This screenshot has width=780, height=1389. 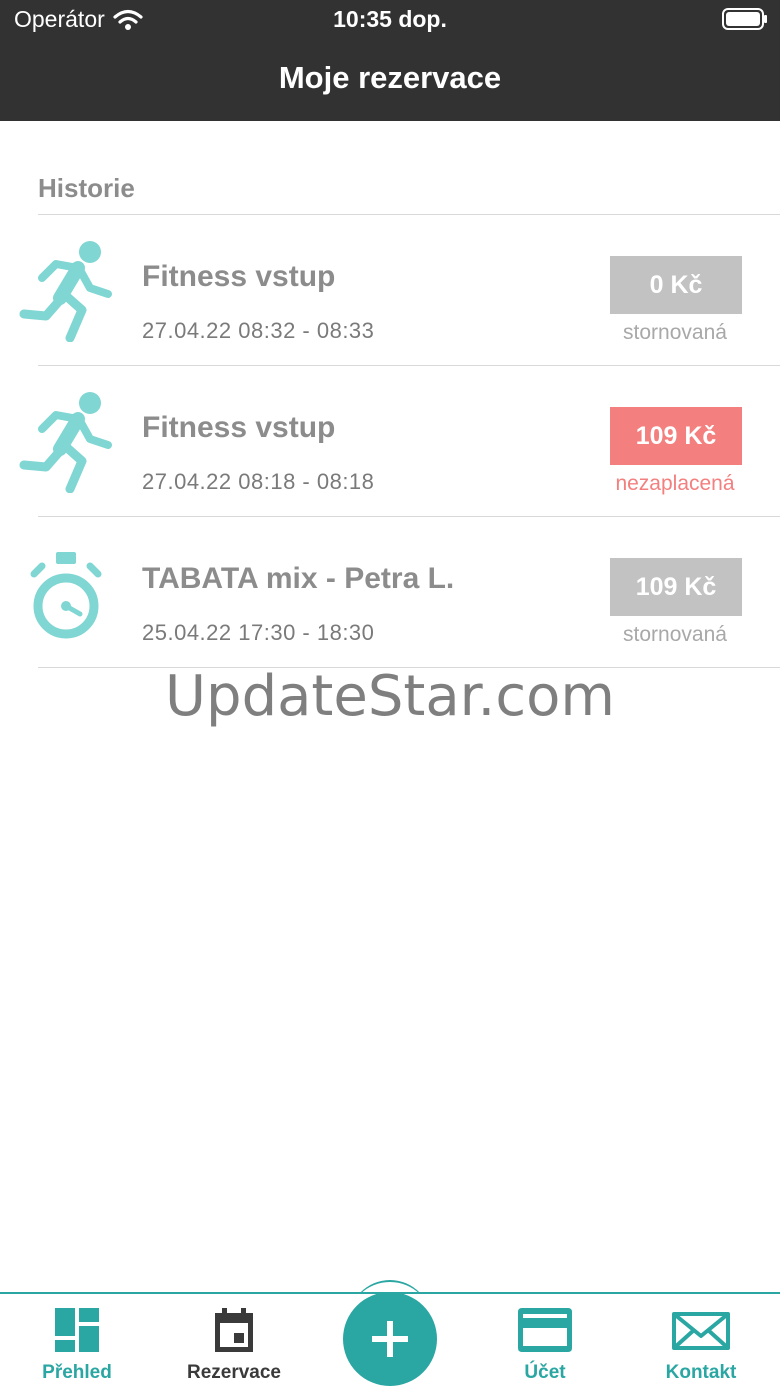 What do you see at coordinates (390, 19) in the screenshot?
I see `status-time: 10:35 dop.` at bounding box center [390, 19].